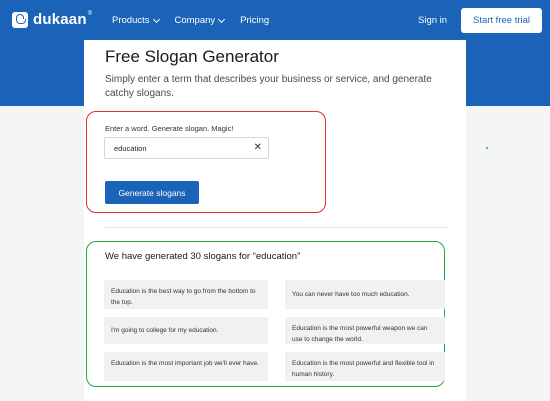 The image size is (550, 401). Describe the element at coordinates (152, 192) in the screenshot. I see `generate-slogans-button: Generate slogans` at that location.